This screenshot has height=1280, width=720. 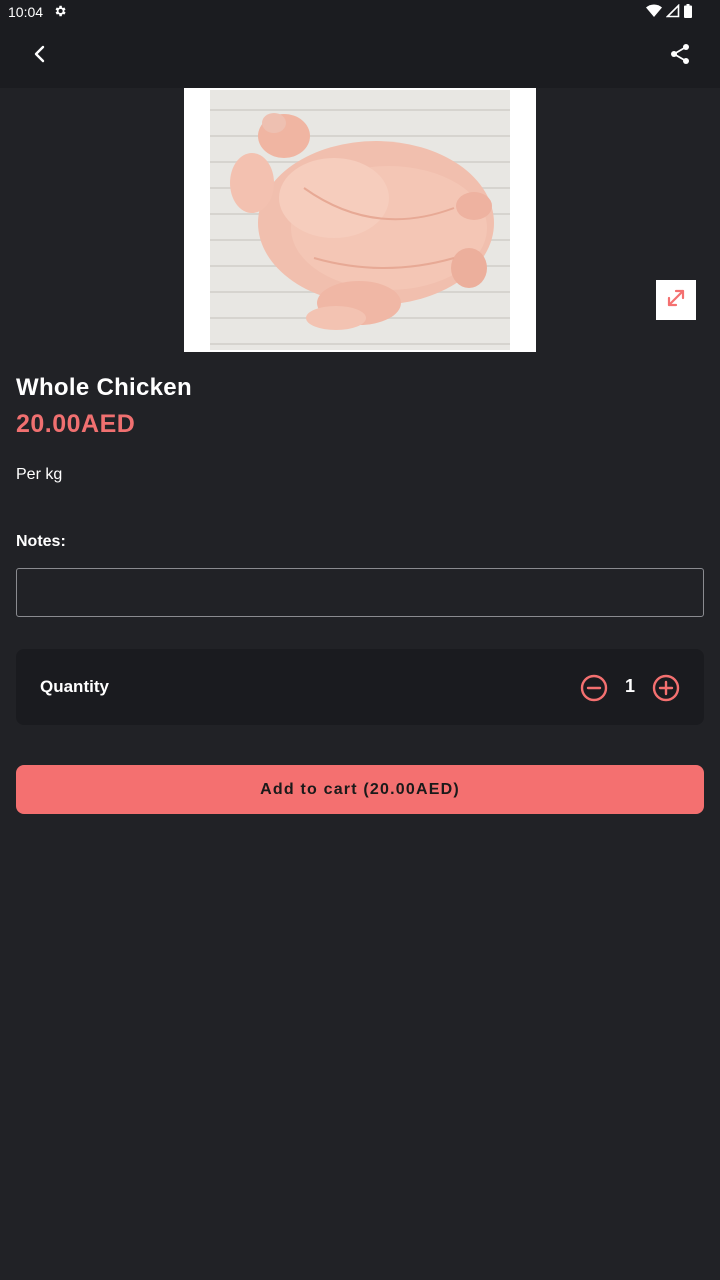 I want to click on status-bar: 10:04, so click(x=360, y=12).